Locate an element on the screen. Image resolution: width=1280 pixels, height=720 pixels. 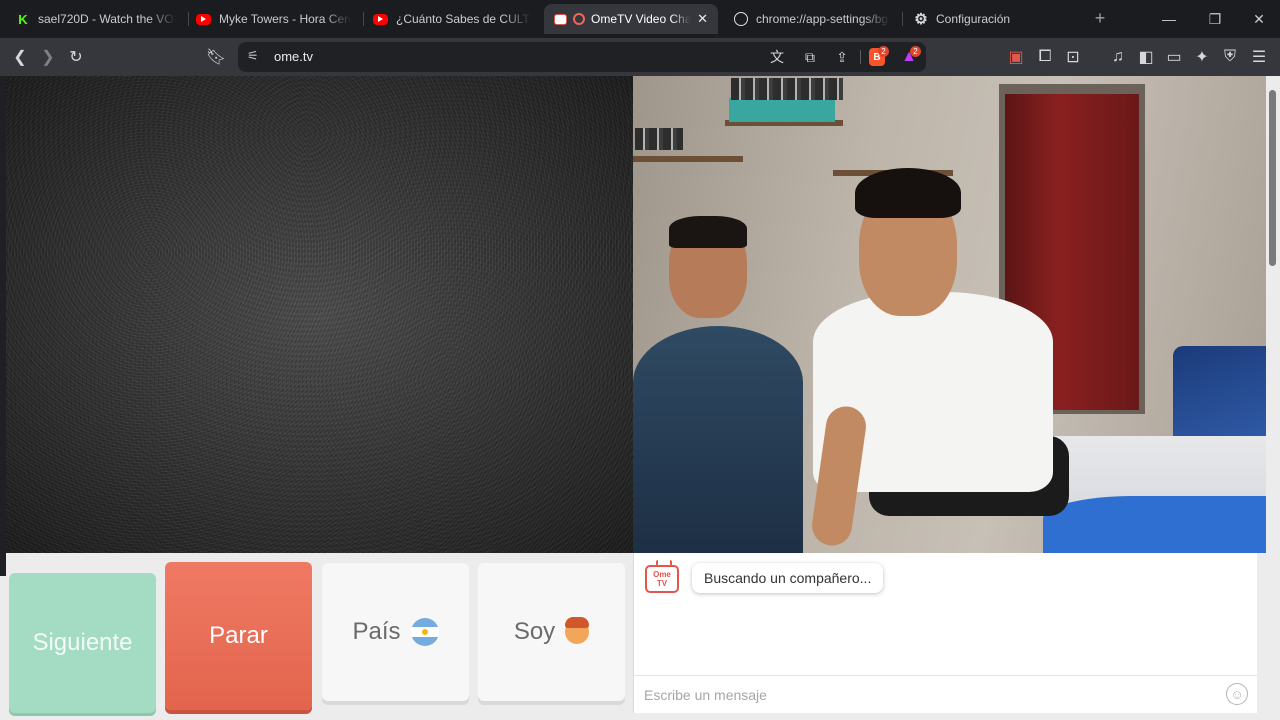
page-scrollbar is located at coordinates (1273, 398).